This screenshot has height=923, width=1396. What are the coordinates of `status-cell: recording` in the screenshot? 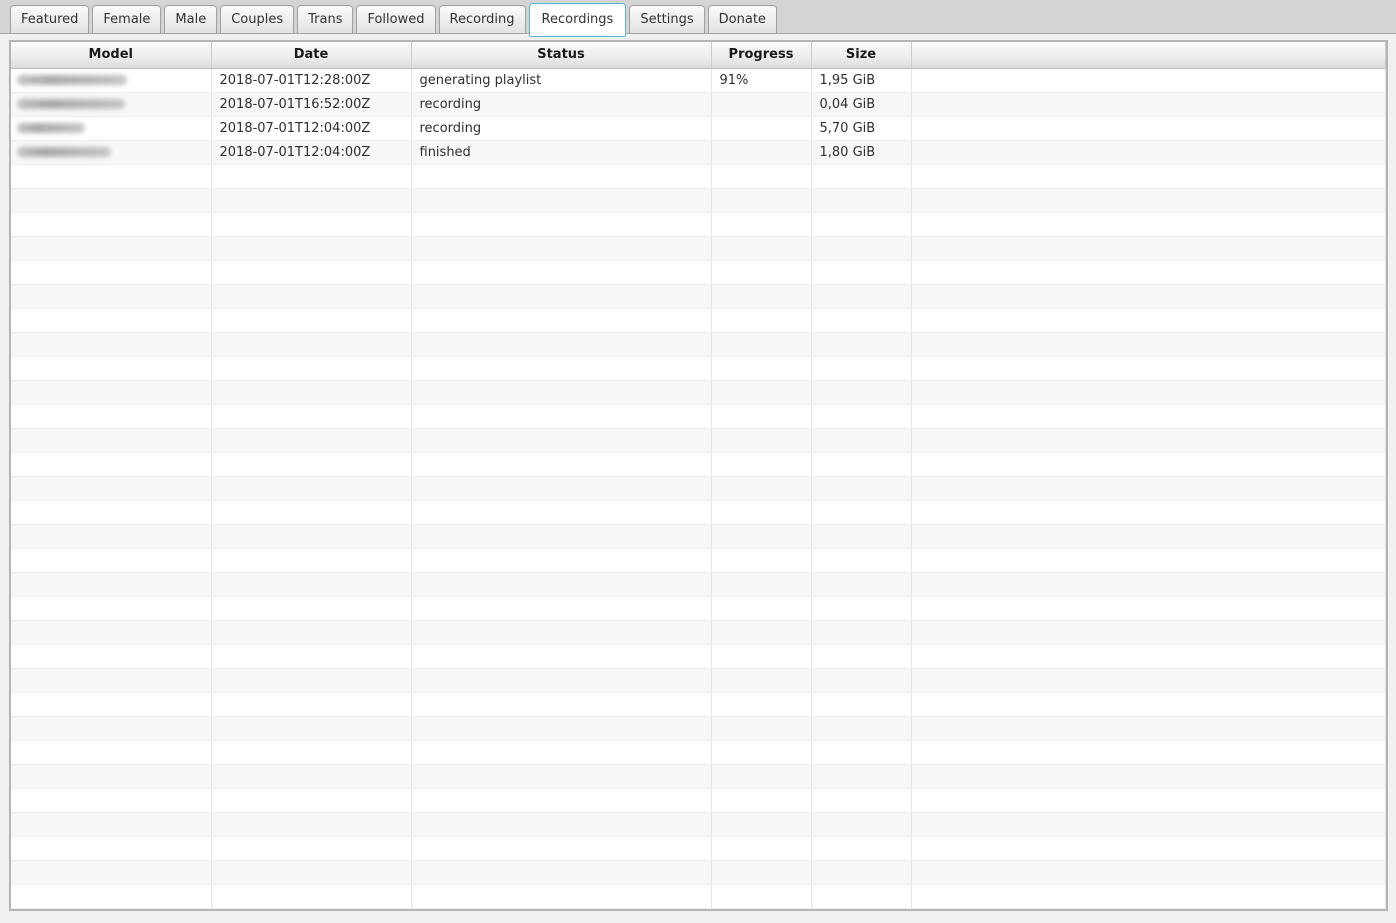 It's located at (561, 128).